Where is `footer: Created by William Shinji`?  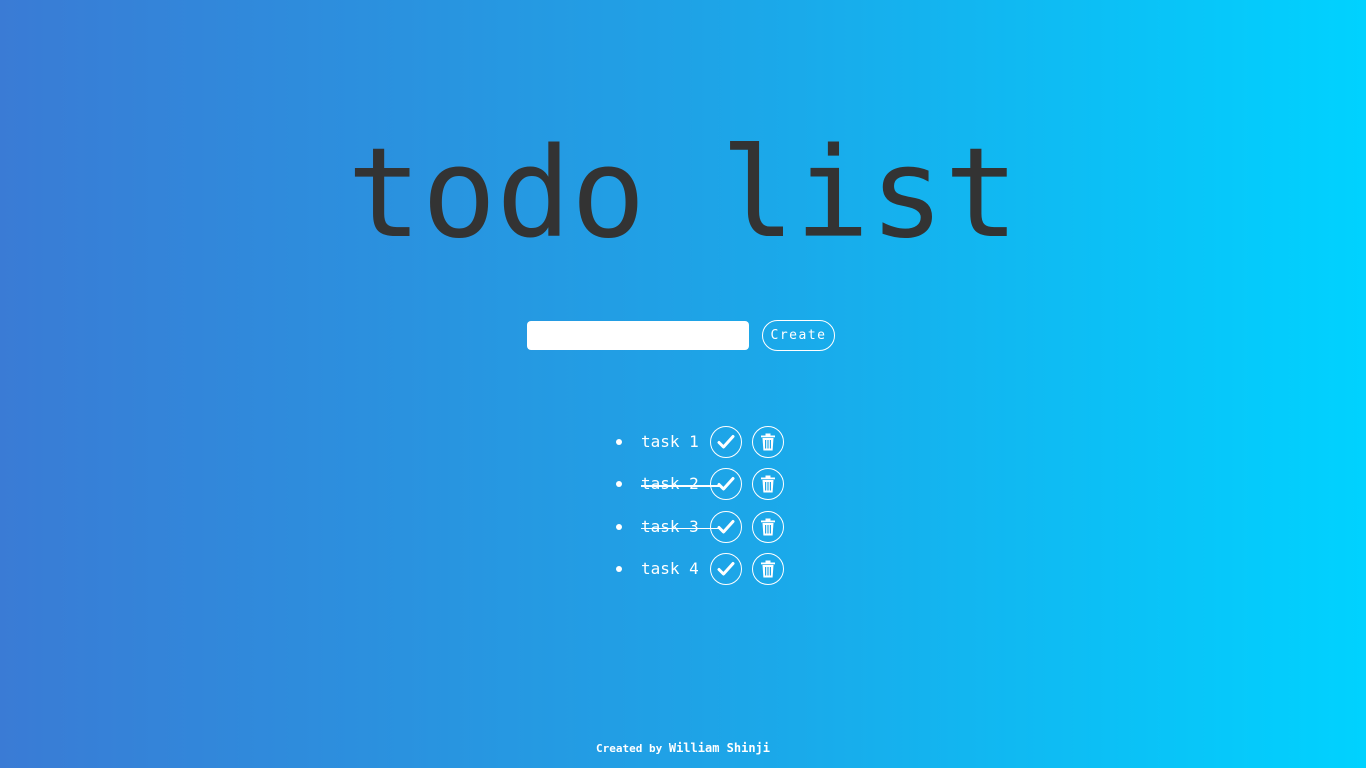
footer: Created by William Shinji is located at coordinates (683, 748).